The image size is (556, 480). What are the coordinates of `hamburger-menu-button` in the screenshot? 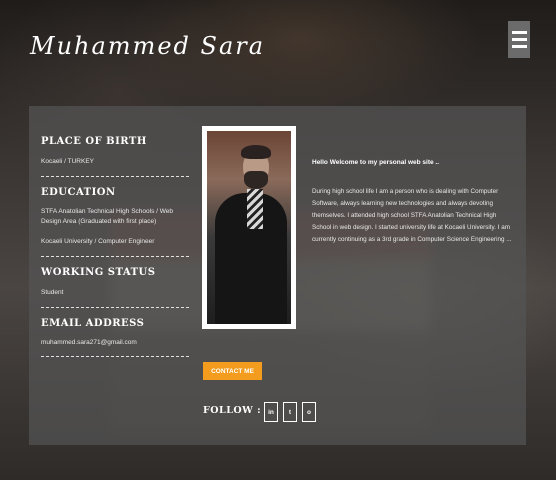 It's located at (519, 39).